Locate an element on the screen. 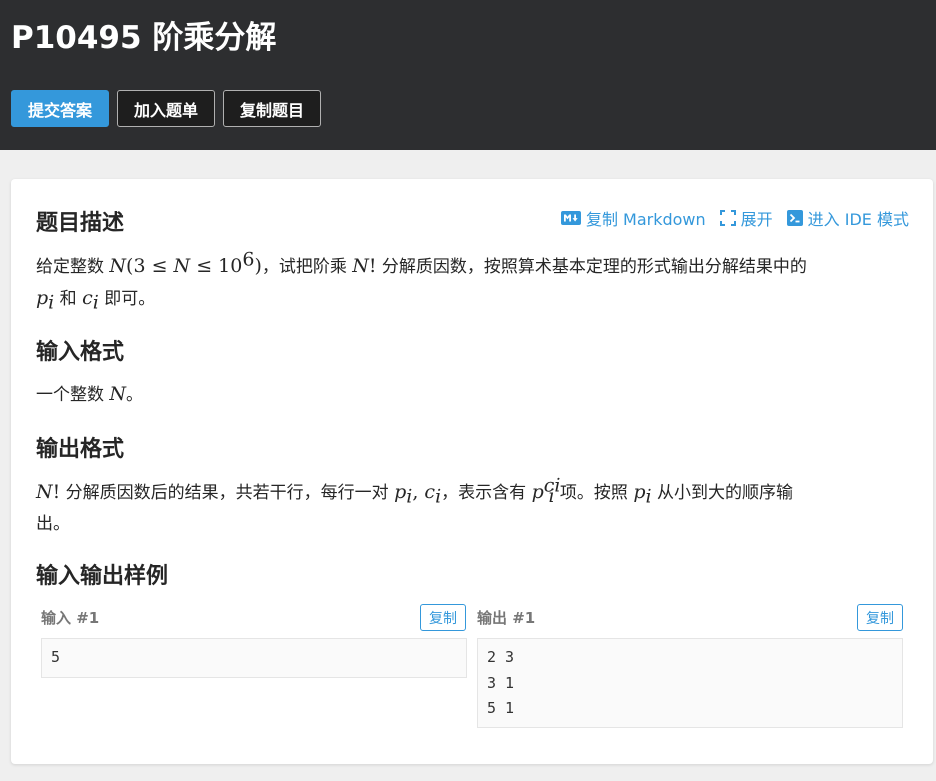 This screenshot has height=781, width=936. samples-heading: 输入输出样例 is located at coordinates (102, 576).